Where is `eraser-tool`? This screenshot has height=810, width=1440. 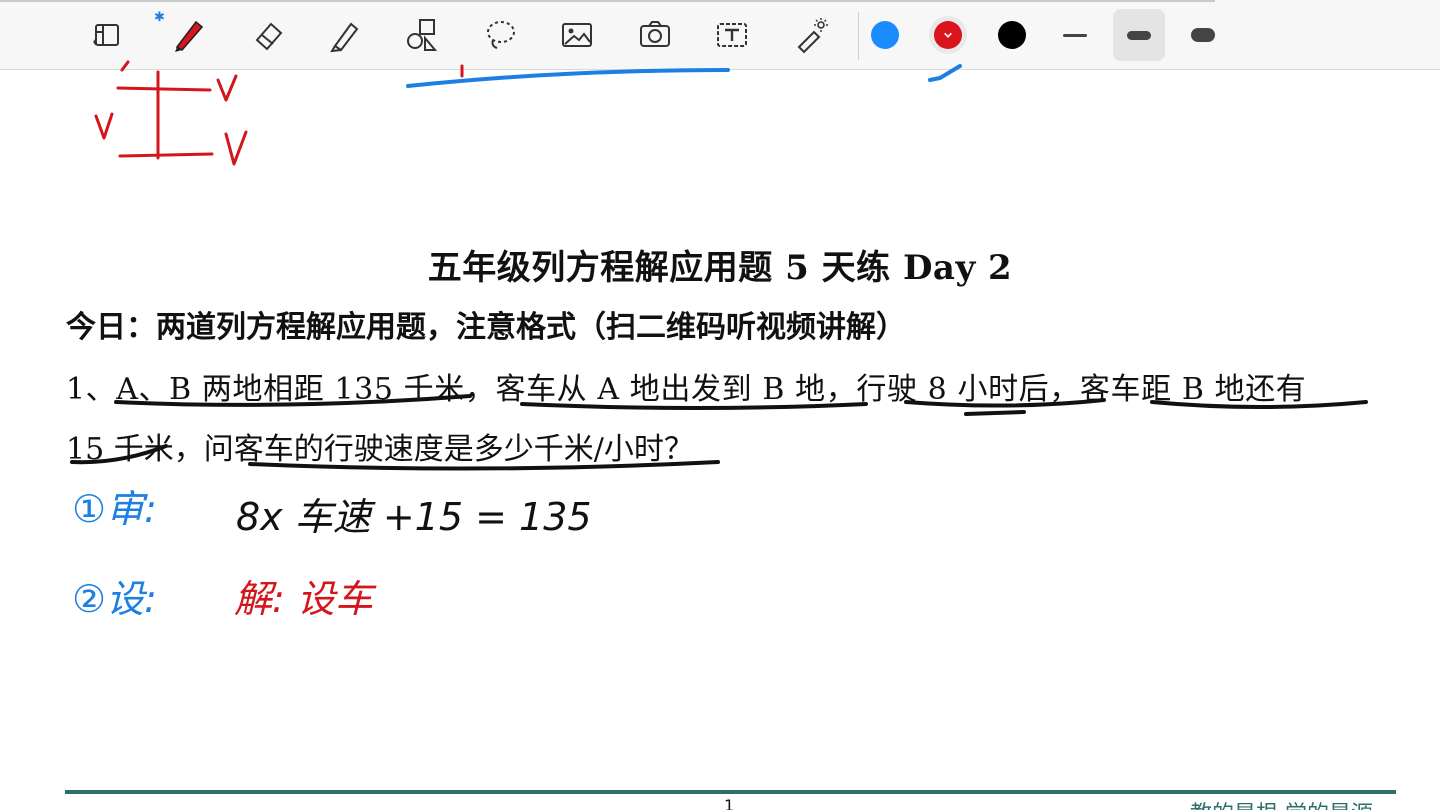
eraser-tool is located at coordinates (268, 35).